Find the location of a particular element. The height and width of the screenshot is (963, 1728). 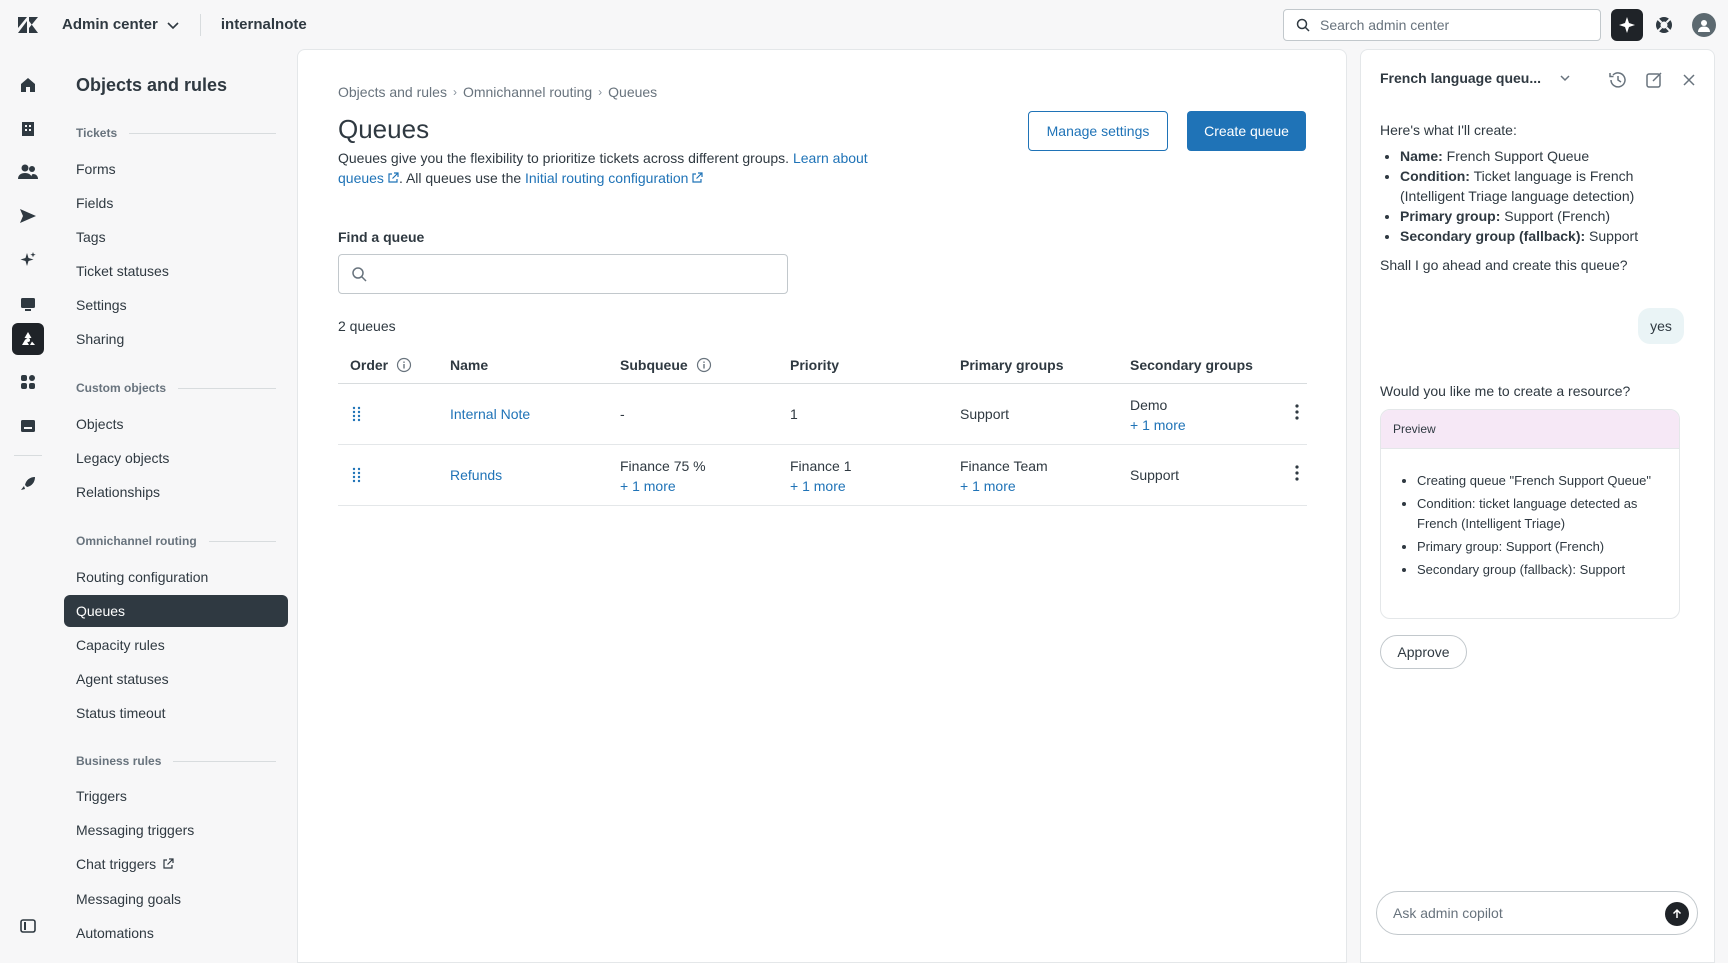

col-name: Name is located at coordinates (469, 365).